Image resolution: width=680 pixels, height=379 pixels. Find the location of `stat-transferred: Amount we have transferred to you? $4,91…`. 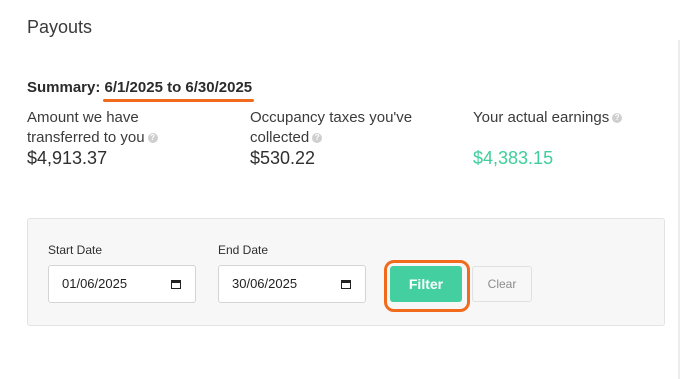

stat-transferred: Amount we have transferred to you? $4,91… is located at coordinates (92, 138).